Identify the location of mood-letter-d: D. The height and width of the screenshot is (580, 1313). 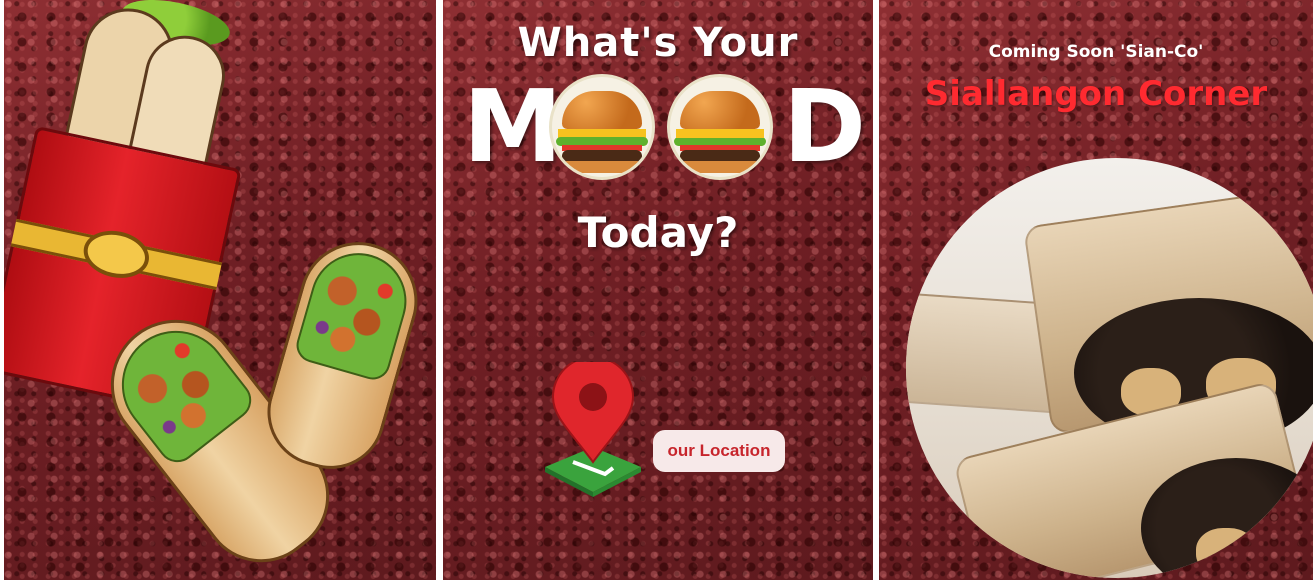
(825, 126).